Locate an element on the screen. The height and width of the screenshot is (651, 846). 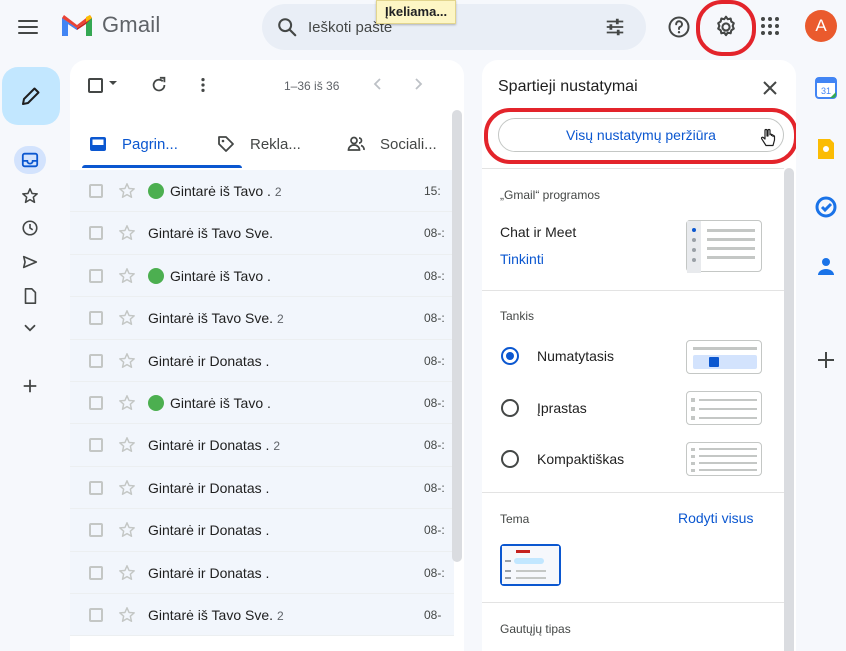
more-nav is located at coordinates (30, 328).